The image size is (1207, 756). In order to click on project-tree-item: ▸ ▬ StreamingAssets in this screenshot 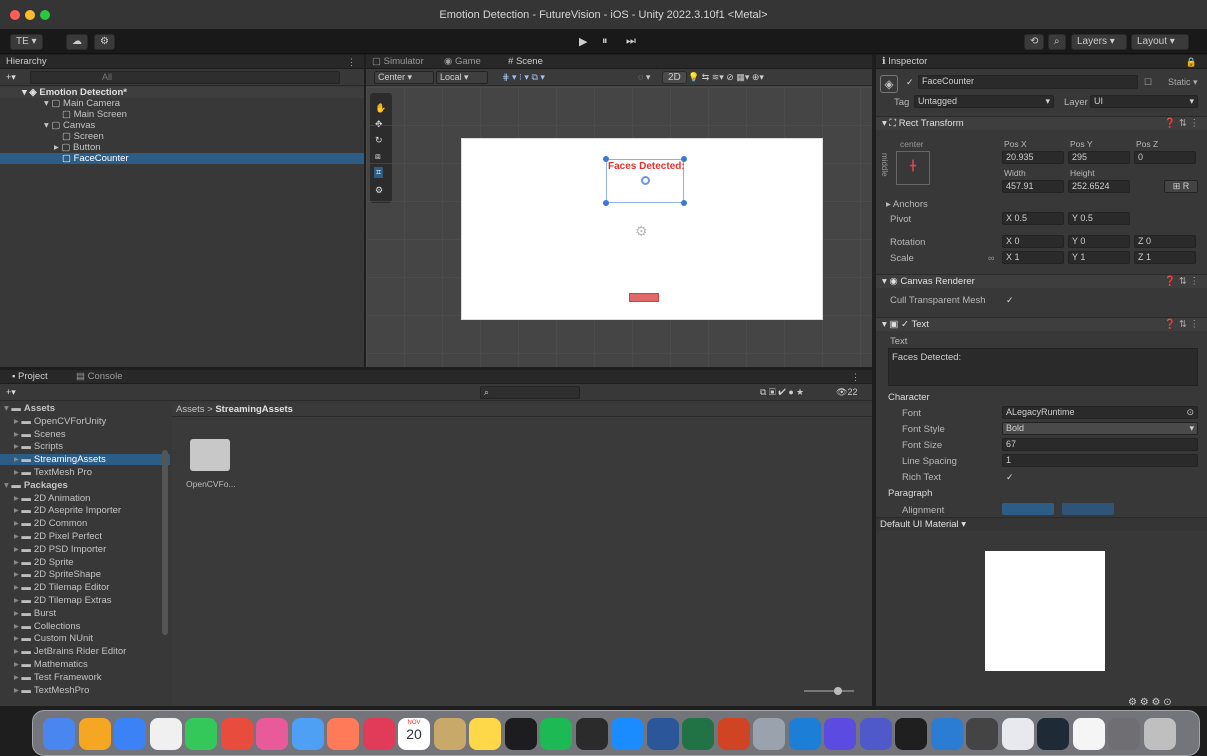, I will do `click(85, 460)`.